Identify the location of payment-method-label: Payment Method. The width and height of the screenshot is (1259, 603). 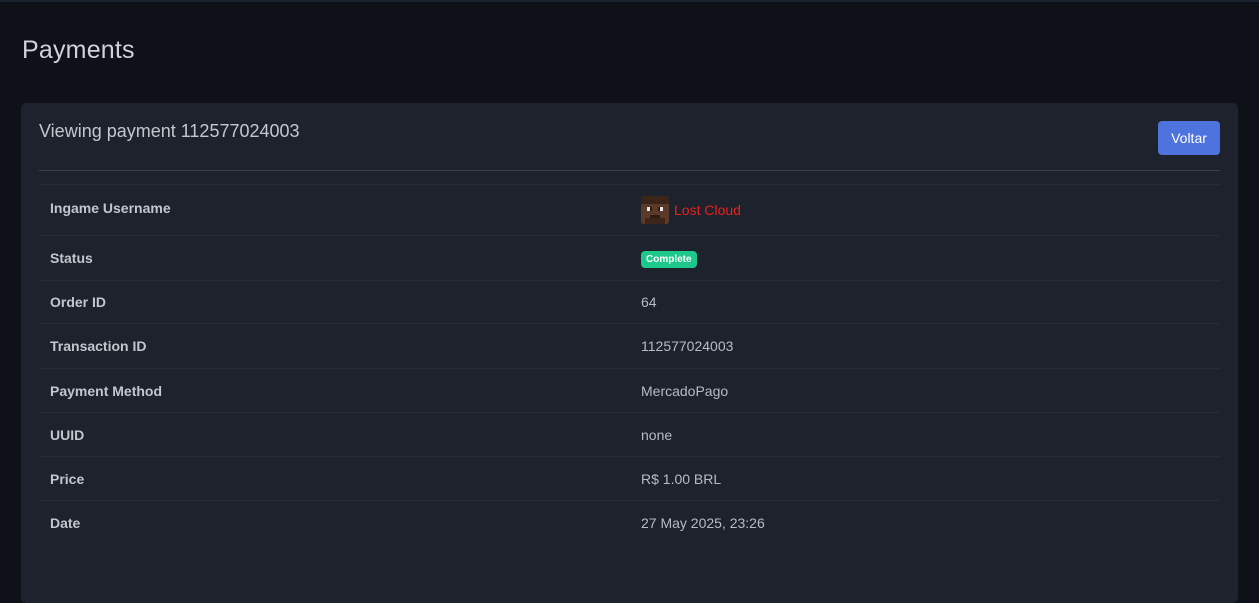
(106, 390).